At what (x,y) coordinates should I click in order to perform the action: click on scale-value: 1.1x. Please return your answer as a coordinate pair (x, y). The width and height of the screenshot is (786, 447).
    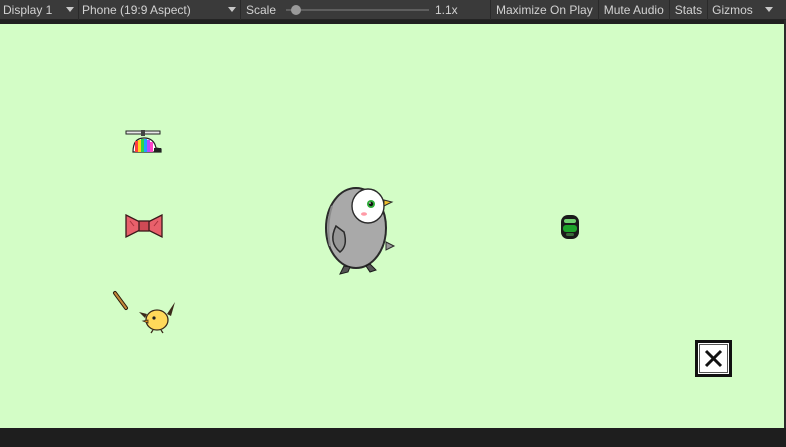
    Looking at the image, I should click on (446, 9).